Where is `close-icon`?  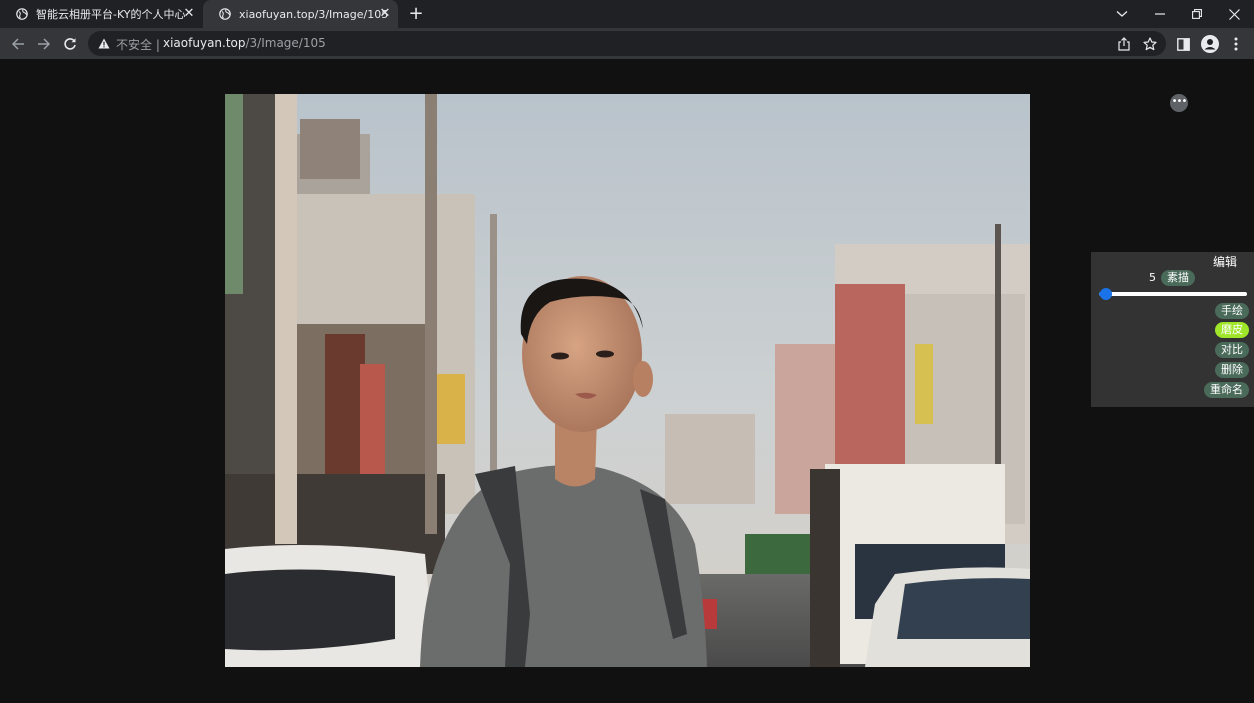
close-icon is located at coordinates (1234, 14).